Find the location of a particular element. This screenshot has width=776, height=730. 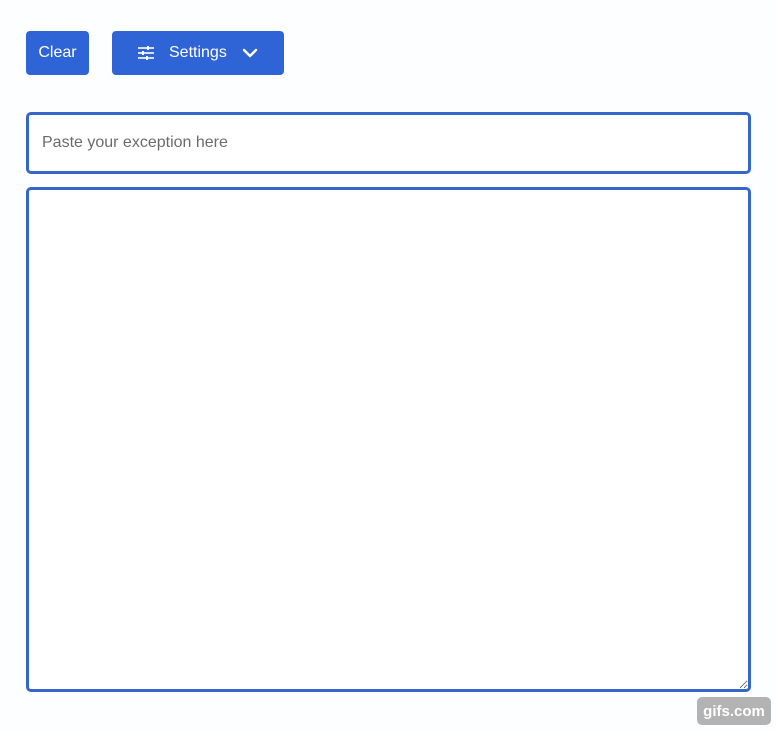

settings-label: Settings is located at coordinates (198, 52).